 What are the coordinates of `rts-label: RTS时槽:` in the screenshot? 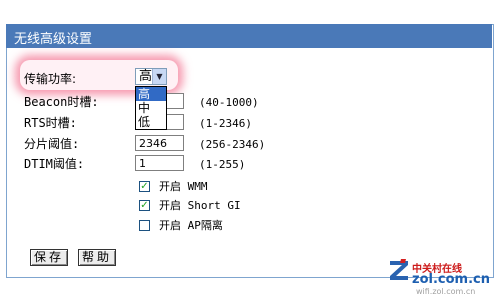 It's located at (50, 123).